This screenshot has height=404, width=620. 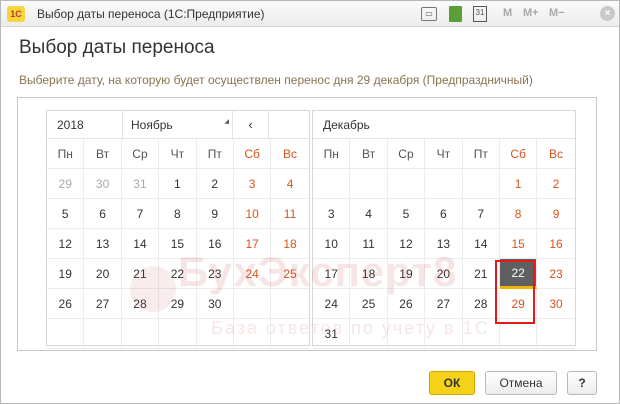 I want to click on spreadsheet-icon, so click(x=455, y=14).